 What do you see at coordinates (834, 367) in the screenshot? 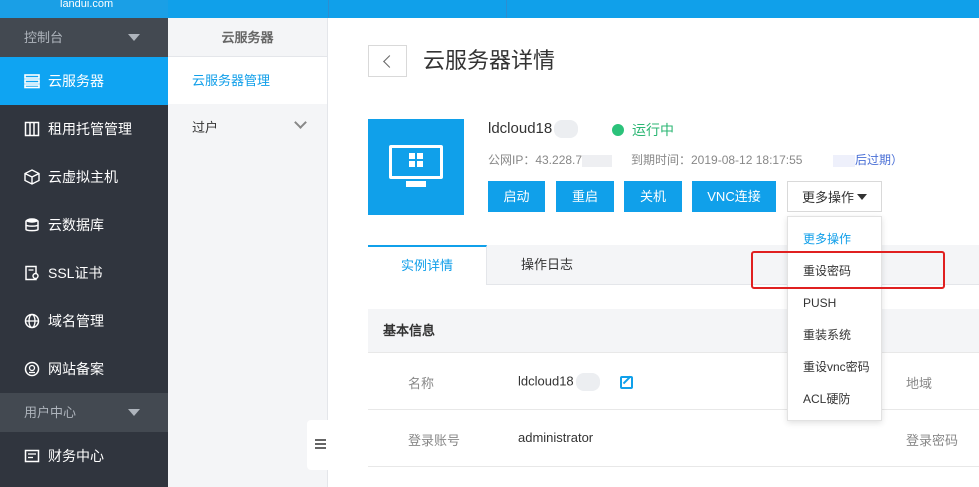
I see `menu-item-reset-vnc-password: 重设vnc密码` at bounding box center [834, 367].